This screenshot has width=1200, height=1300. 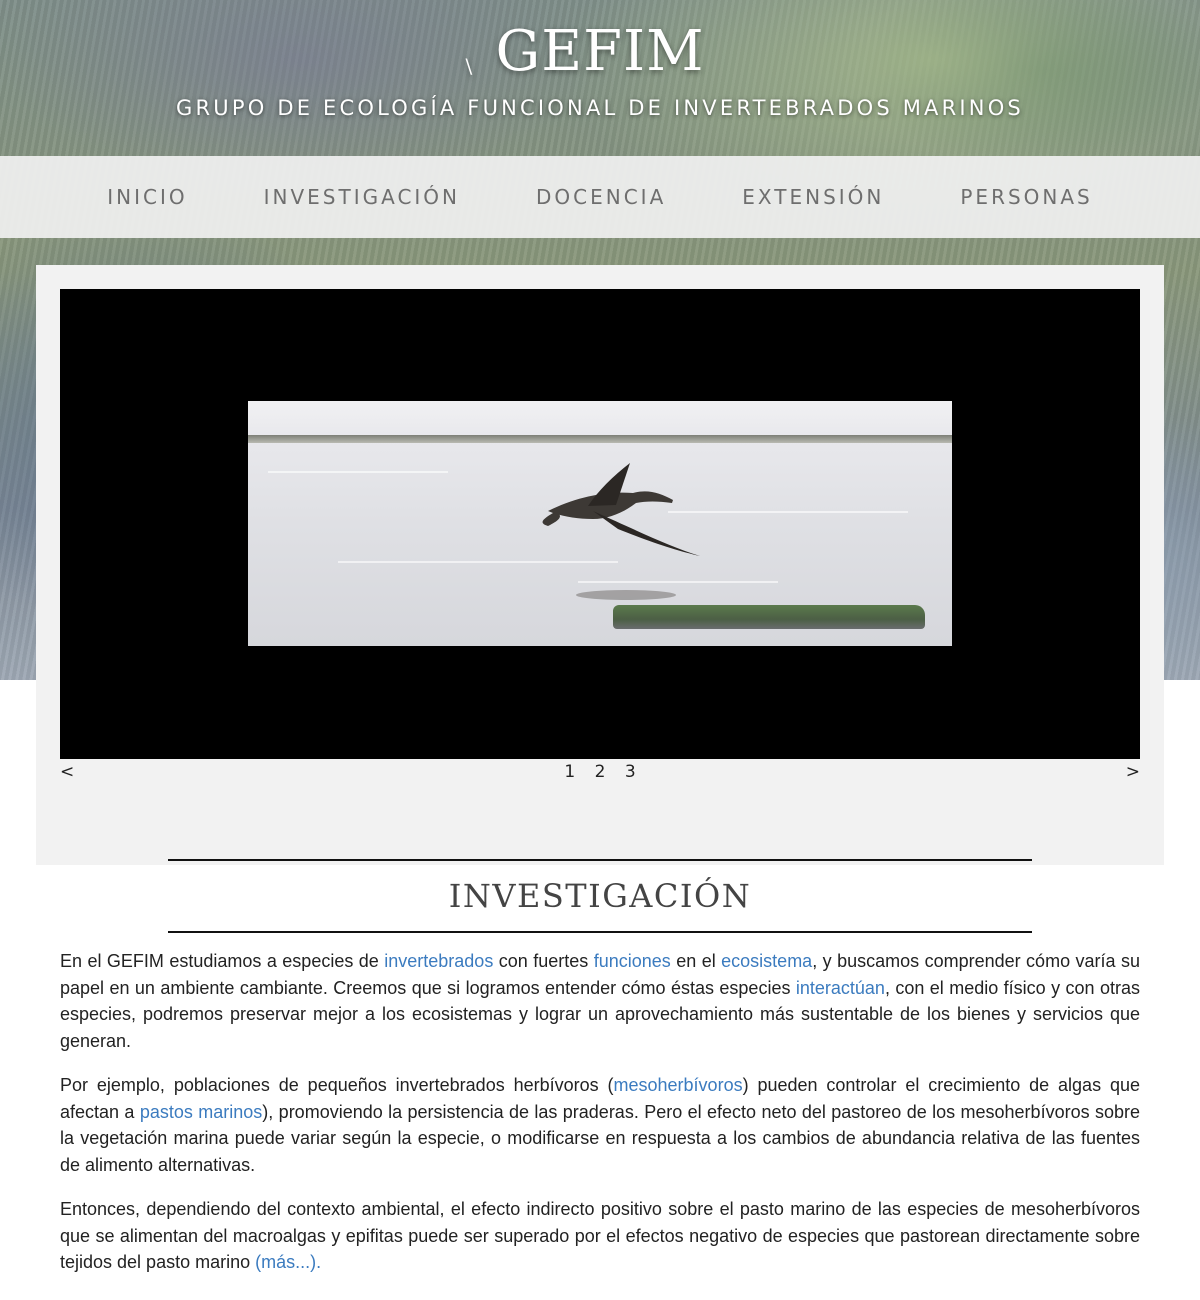 I want to click on link-mas: (más...)., so click(x=288, y=1262).